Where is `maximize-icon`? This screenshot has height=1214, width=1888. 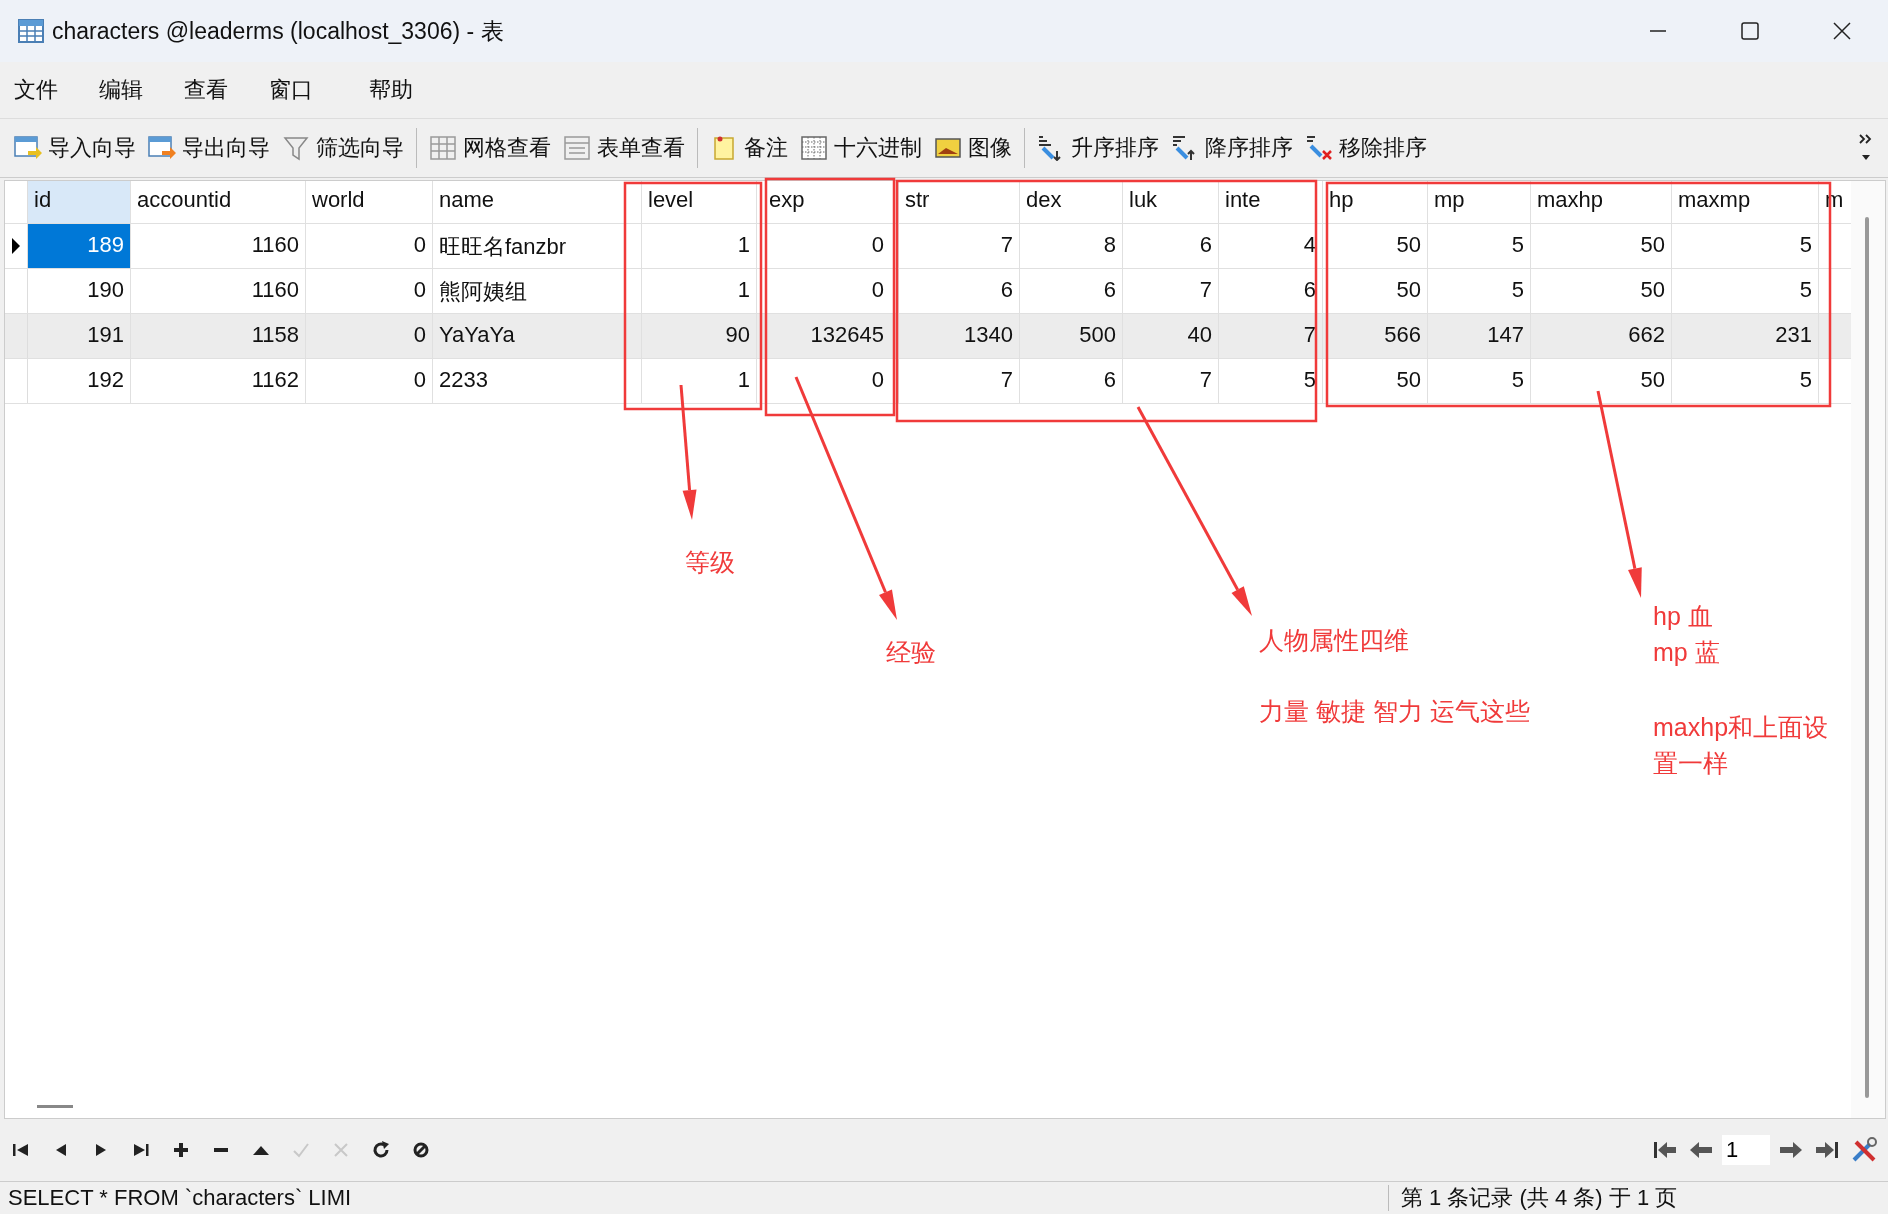 maximize-icon is located at coordinates (1750, 31).